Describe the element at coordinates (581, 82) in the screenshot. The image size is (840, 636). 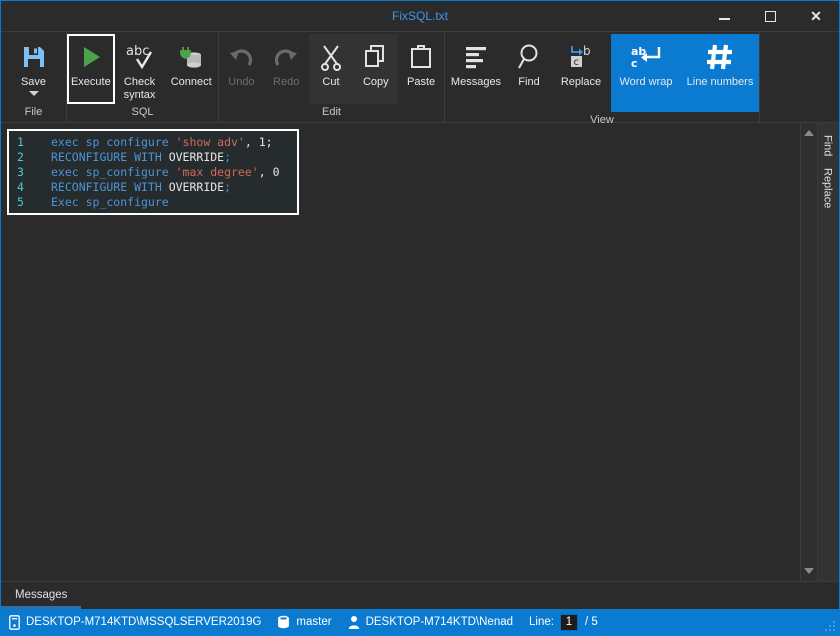
I see `replace-label: Replace` at that location.